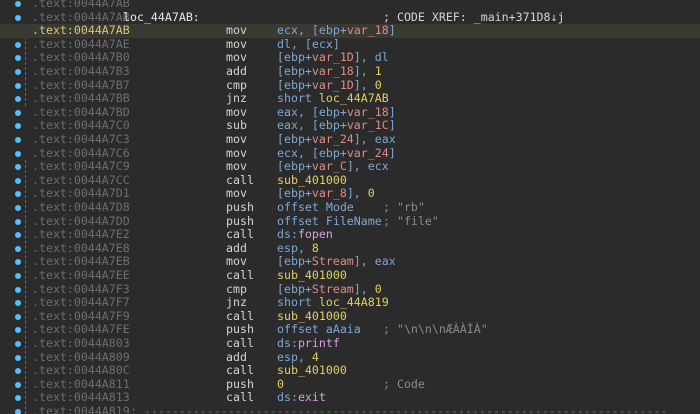 The image size is (700, 414). Describe the element at coordinates (81, 329) in the screenshot. I see `address: .text:0044A7FE` at that location.